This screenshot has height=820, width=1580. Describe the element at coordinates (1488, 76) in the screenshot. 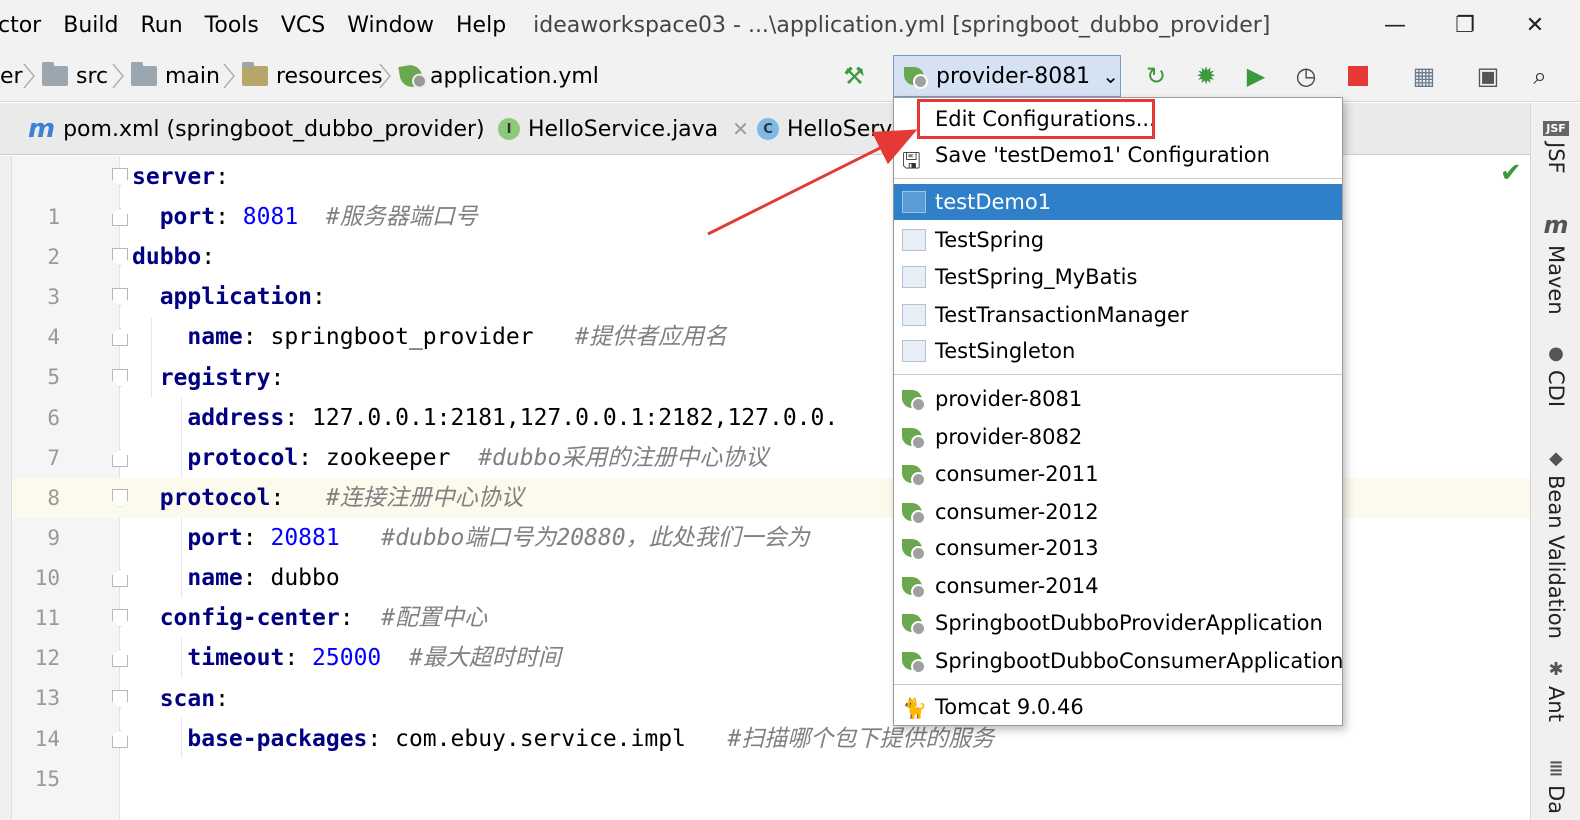

I see `terminal-icon: ▣` at that location.